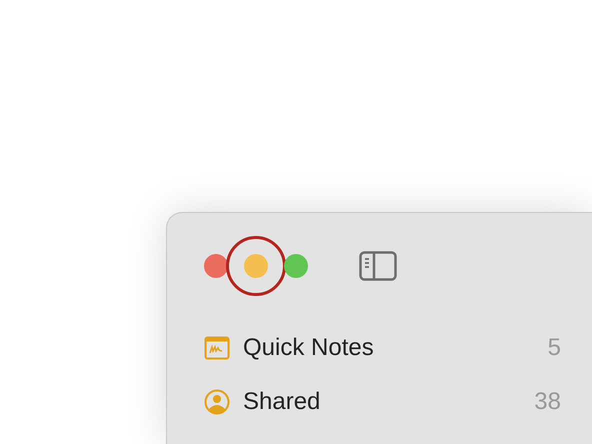 Image resolution: width=592 pixels, height=444 pixels. What do you see at coordinates (382, 402) in the screenshot?
I see `sidebar-item: Shared 38` at bounding box center [382, 402].